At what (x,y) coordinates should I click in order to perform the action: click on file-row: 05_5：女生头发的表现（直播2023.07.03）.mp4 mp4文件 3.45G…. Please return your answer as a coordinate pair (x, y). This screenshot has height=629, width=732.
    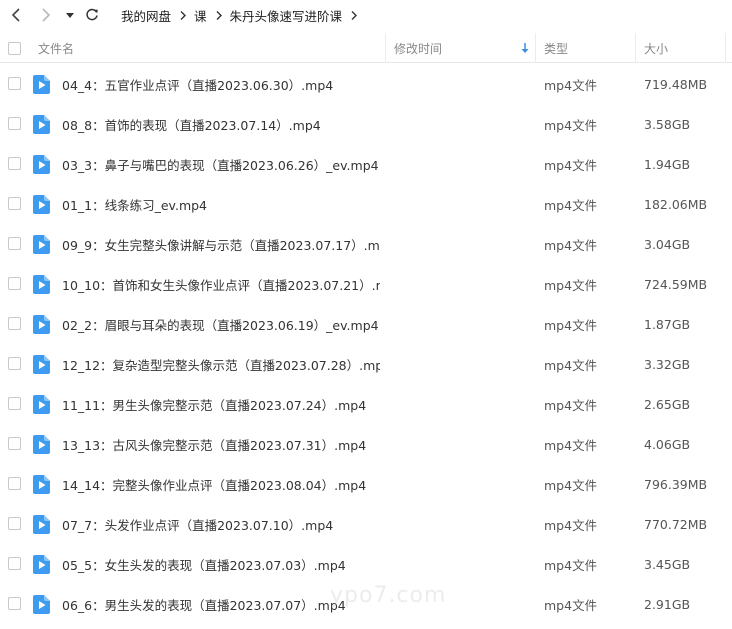
    Looking at the image, I should click on (366, 564).